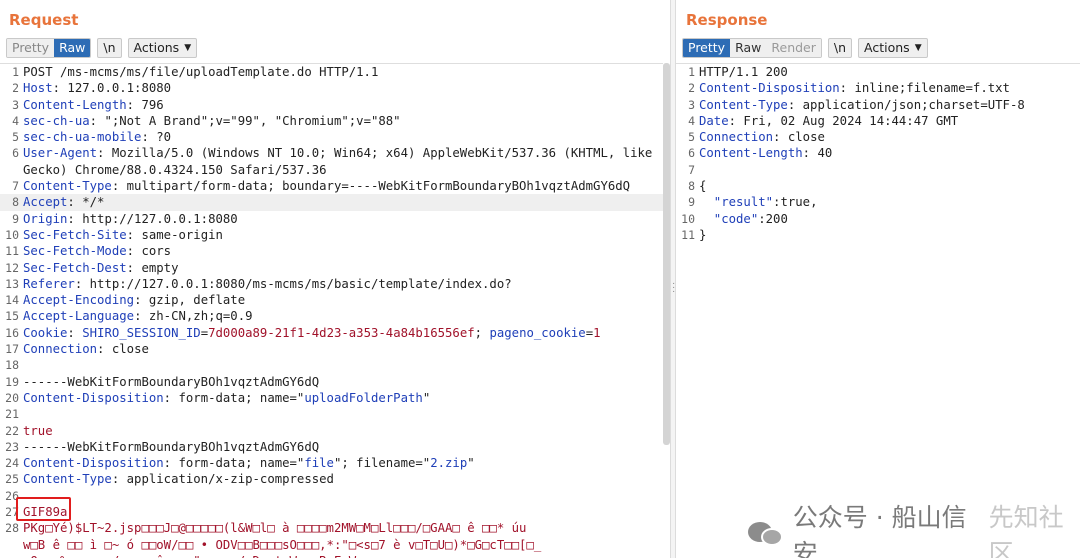 The width and height of the screenshot is (1080, 558). What do you see at coordinates (707, 48) in the screenshot?
I see `response-pretty-tab: Pretty` at bounding box center [707, 48].